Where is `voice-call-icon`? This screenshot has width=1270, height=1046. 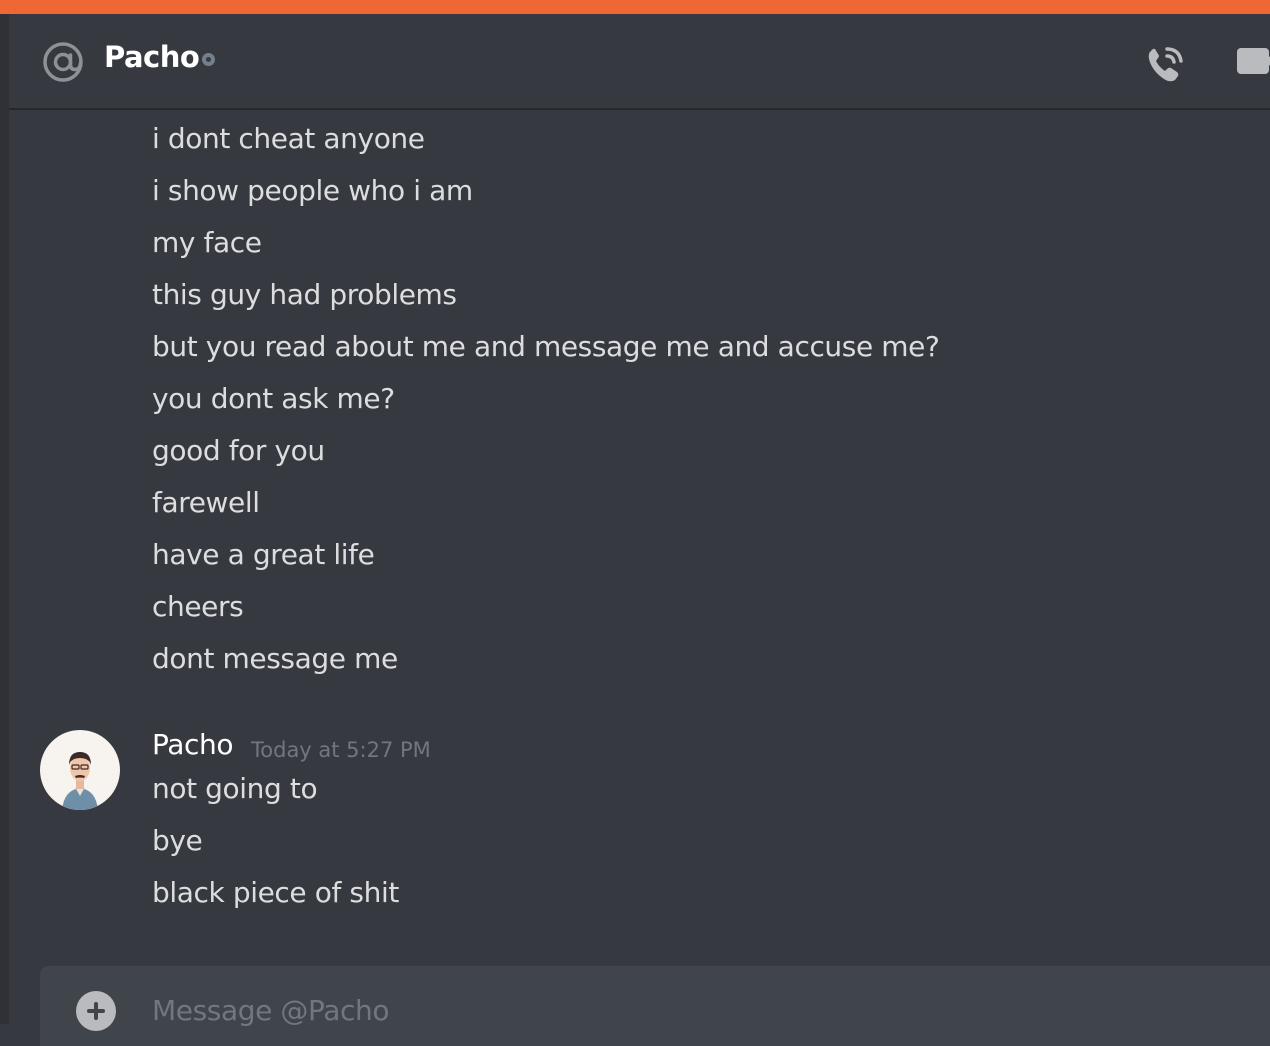
voice-call-icon is located at coordinates (1167, 64).